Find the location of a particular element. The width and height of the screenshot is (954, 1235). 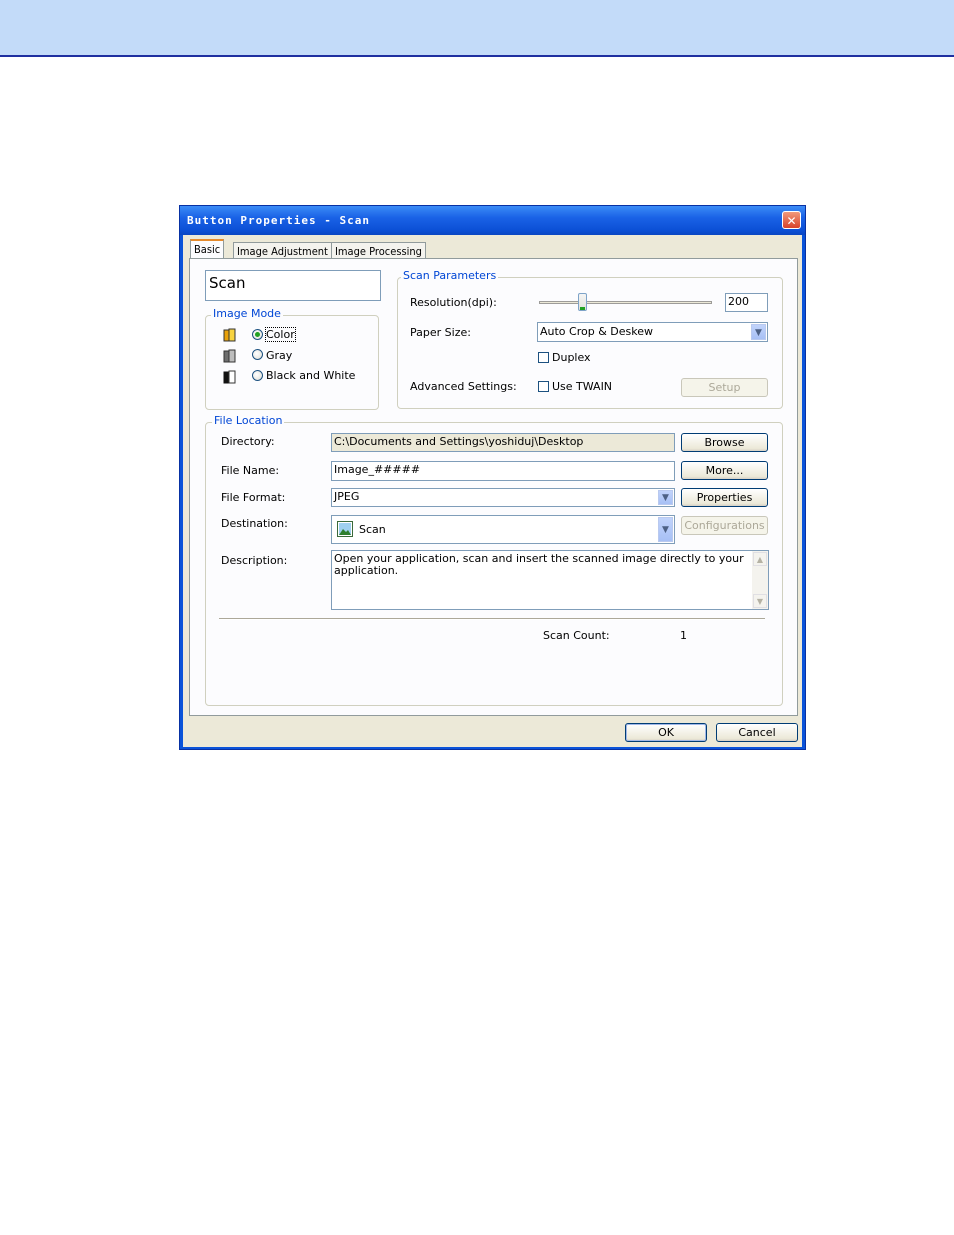

file-format-select: JPEG ▼ is located at coordinates (503, 497).